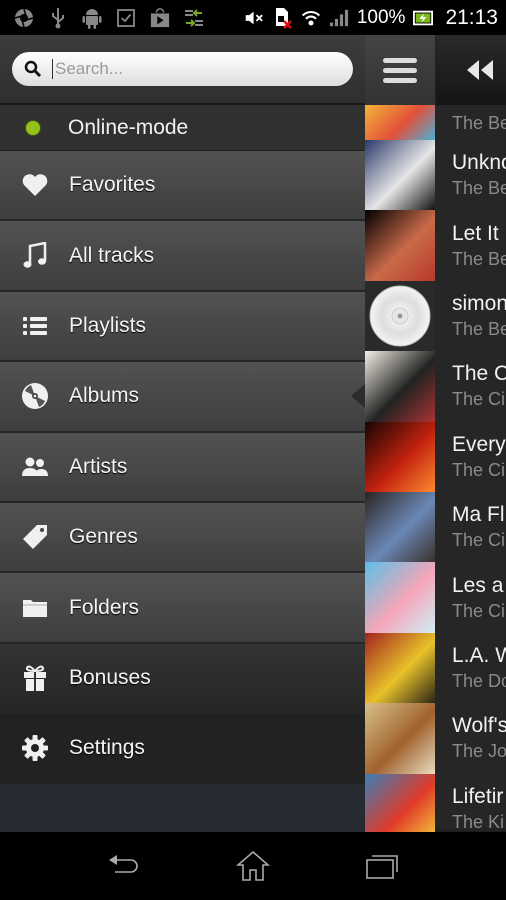 The width and height of the screenshot is (506, 900). I want to click on menu-label: All tracks, so click(112, 255).